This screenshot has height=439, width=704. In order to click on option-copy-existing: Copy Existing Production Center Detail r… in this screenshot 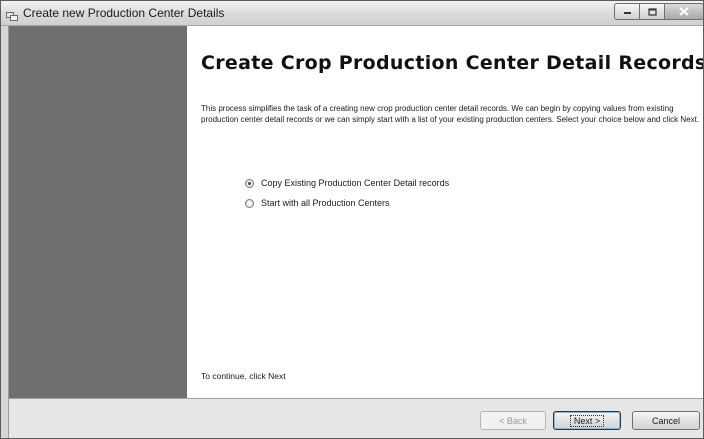, I will do `click(347, 183)`.